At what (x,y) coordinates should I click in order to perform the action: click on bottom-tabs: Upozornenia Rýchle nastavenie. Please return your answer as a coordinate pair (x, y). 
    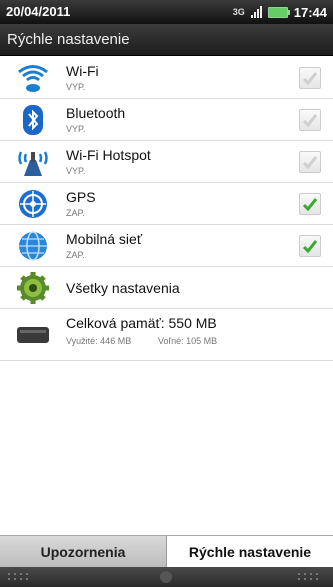
    Looking at the image, I should click on (166, 551).